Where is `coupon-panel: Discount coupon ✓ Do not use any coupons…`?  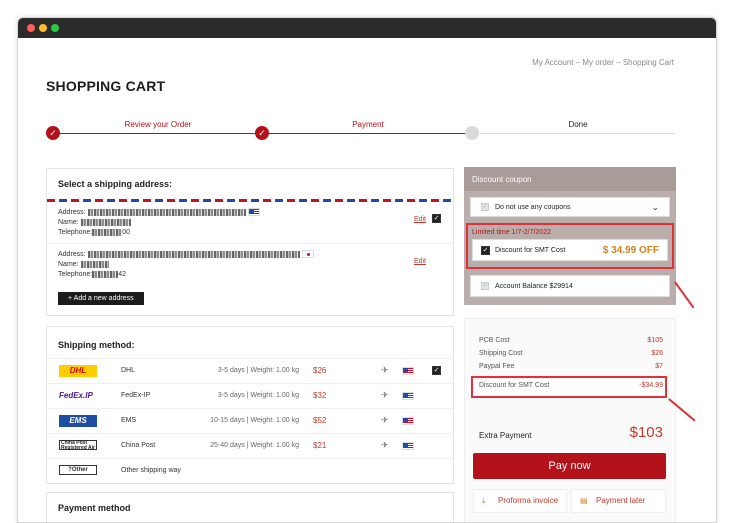 coupon-panel: Discount coupon ✓ Do not use any coupons… is located at coordinates (570, 236).